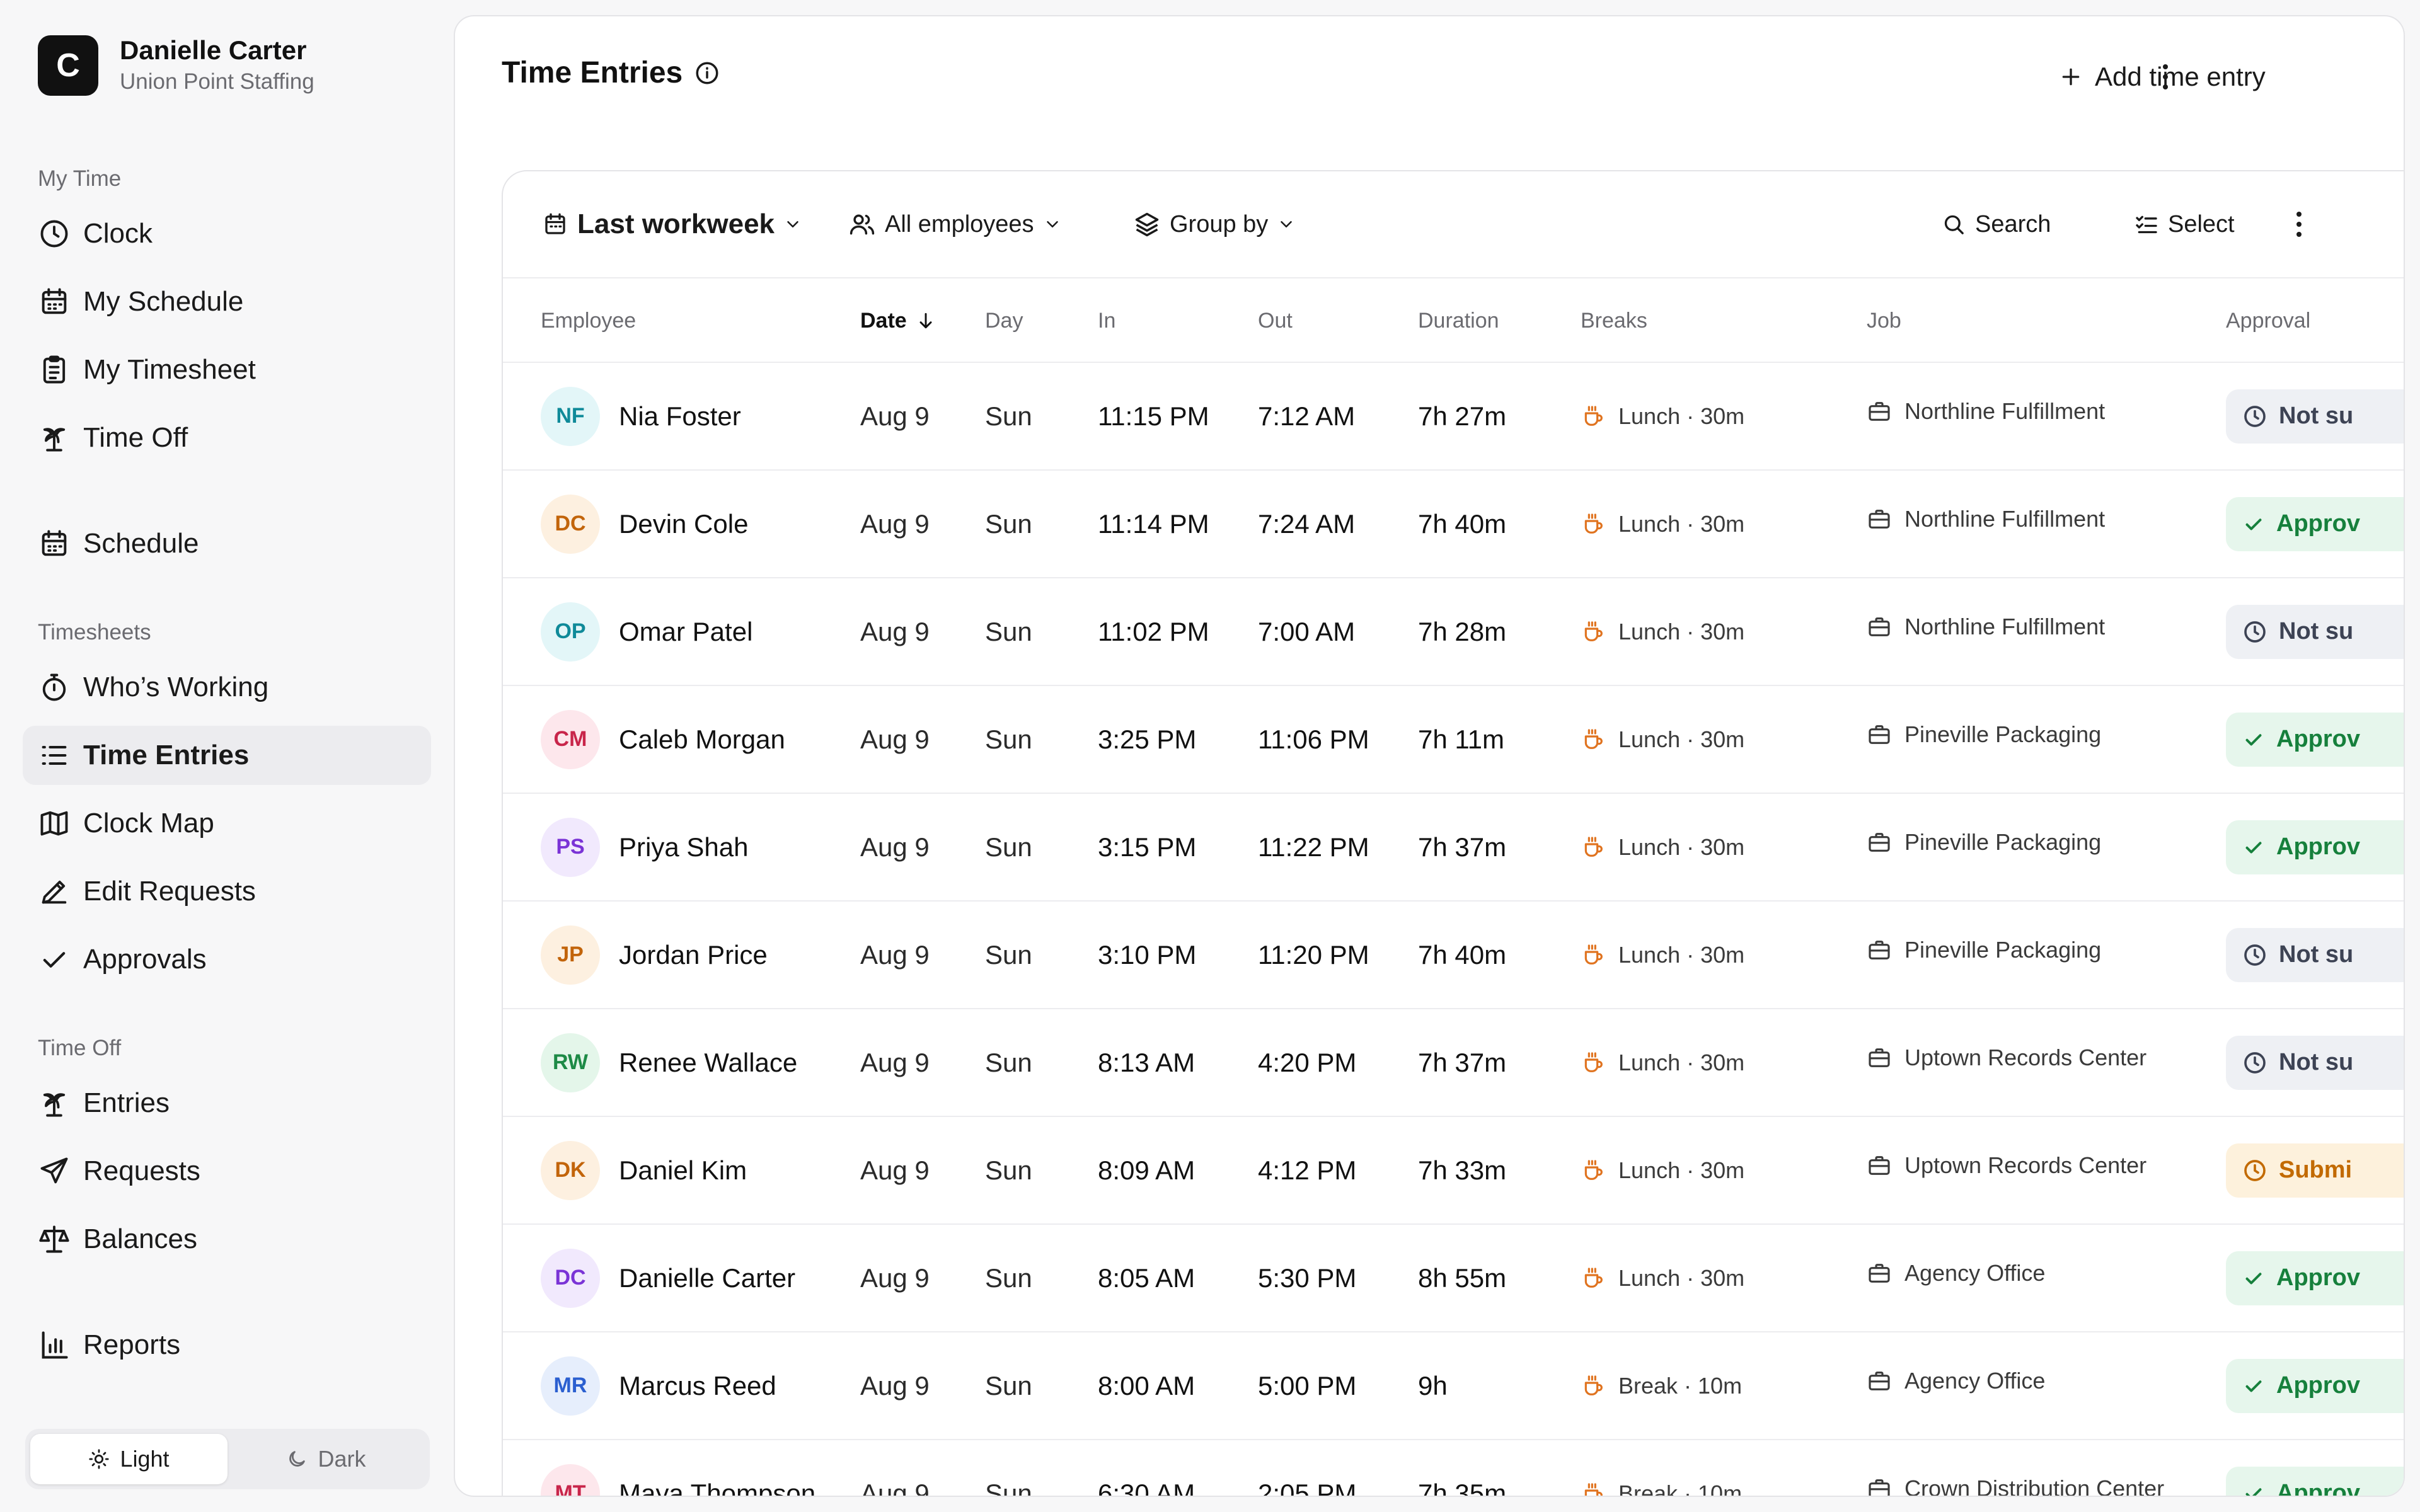  I want to click on job-cell: Northline Fulfillment, so click(1986, 519).